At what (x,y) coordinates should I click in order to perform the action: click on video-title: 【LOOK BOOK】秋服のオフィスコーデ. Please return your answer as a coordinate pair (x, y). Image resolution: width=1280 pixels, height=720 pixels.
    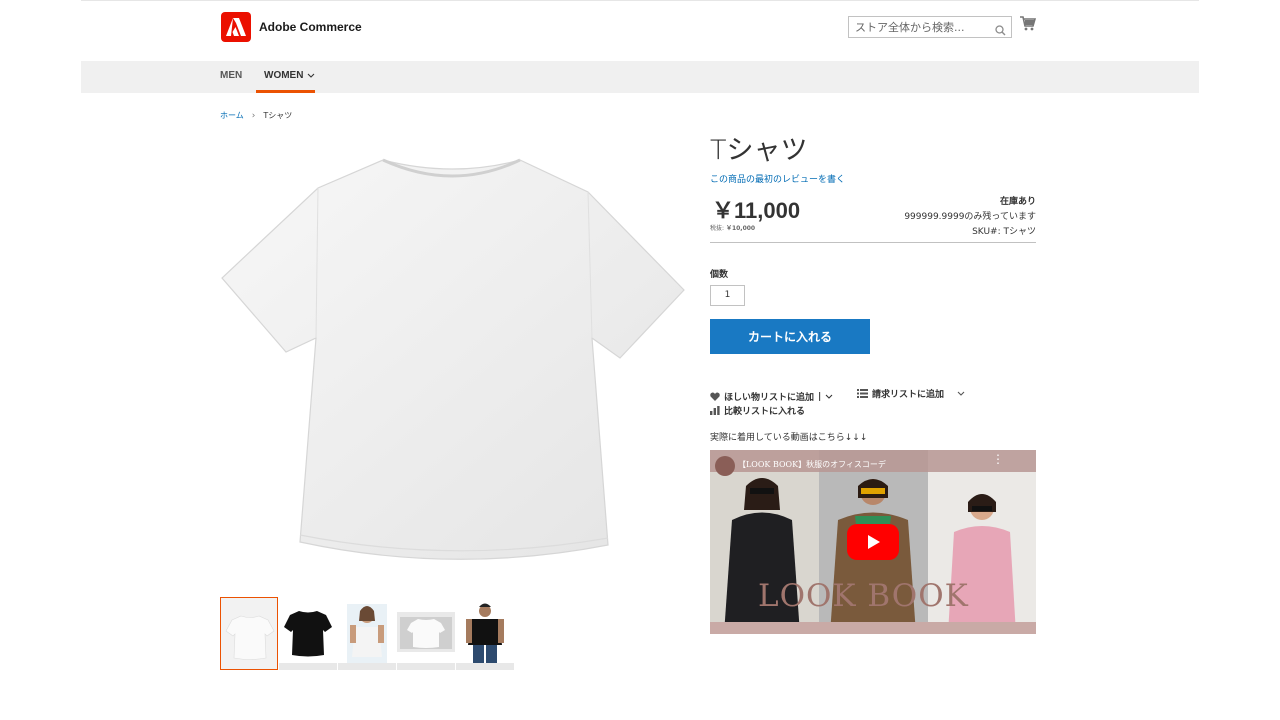
    Looking at the image, I should click on (812, 464).